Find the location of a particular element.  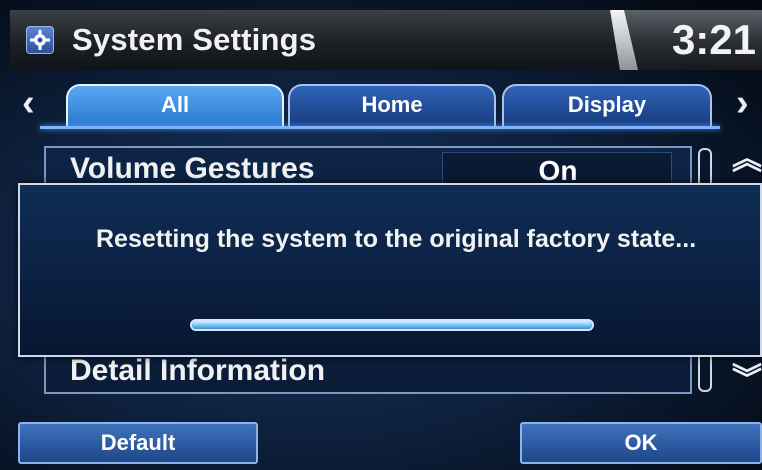

list-item-volume-gestures: Volume Gestures is located at coordinates (192, 169).